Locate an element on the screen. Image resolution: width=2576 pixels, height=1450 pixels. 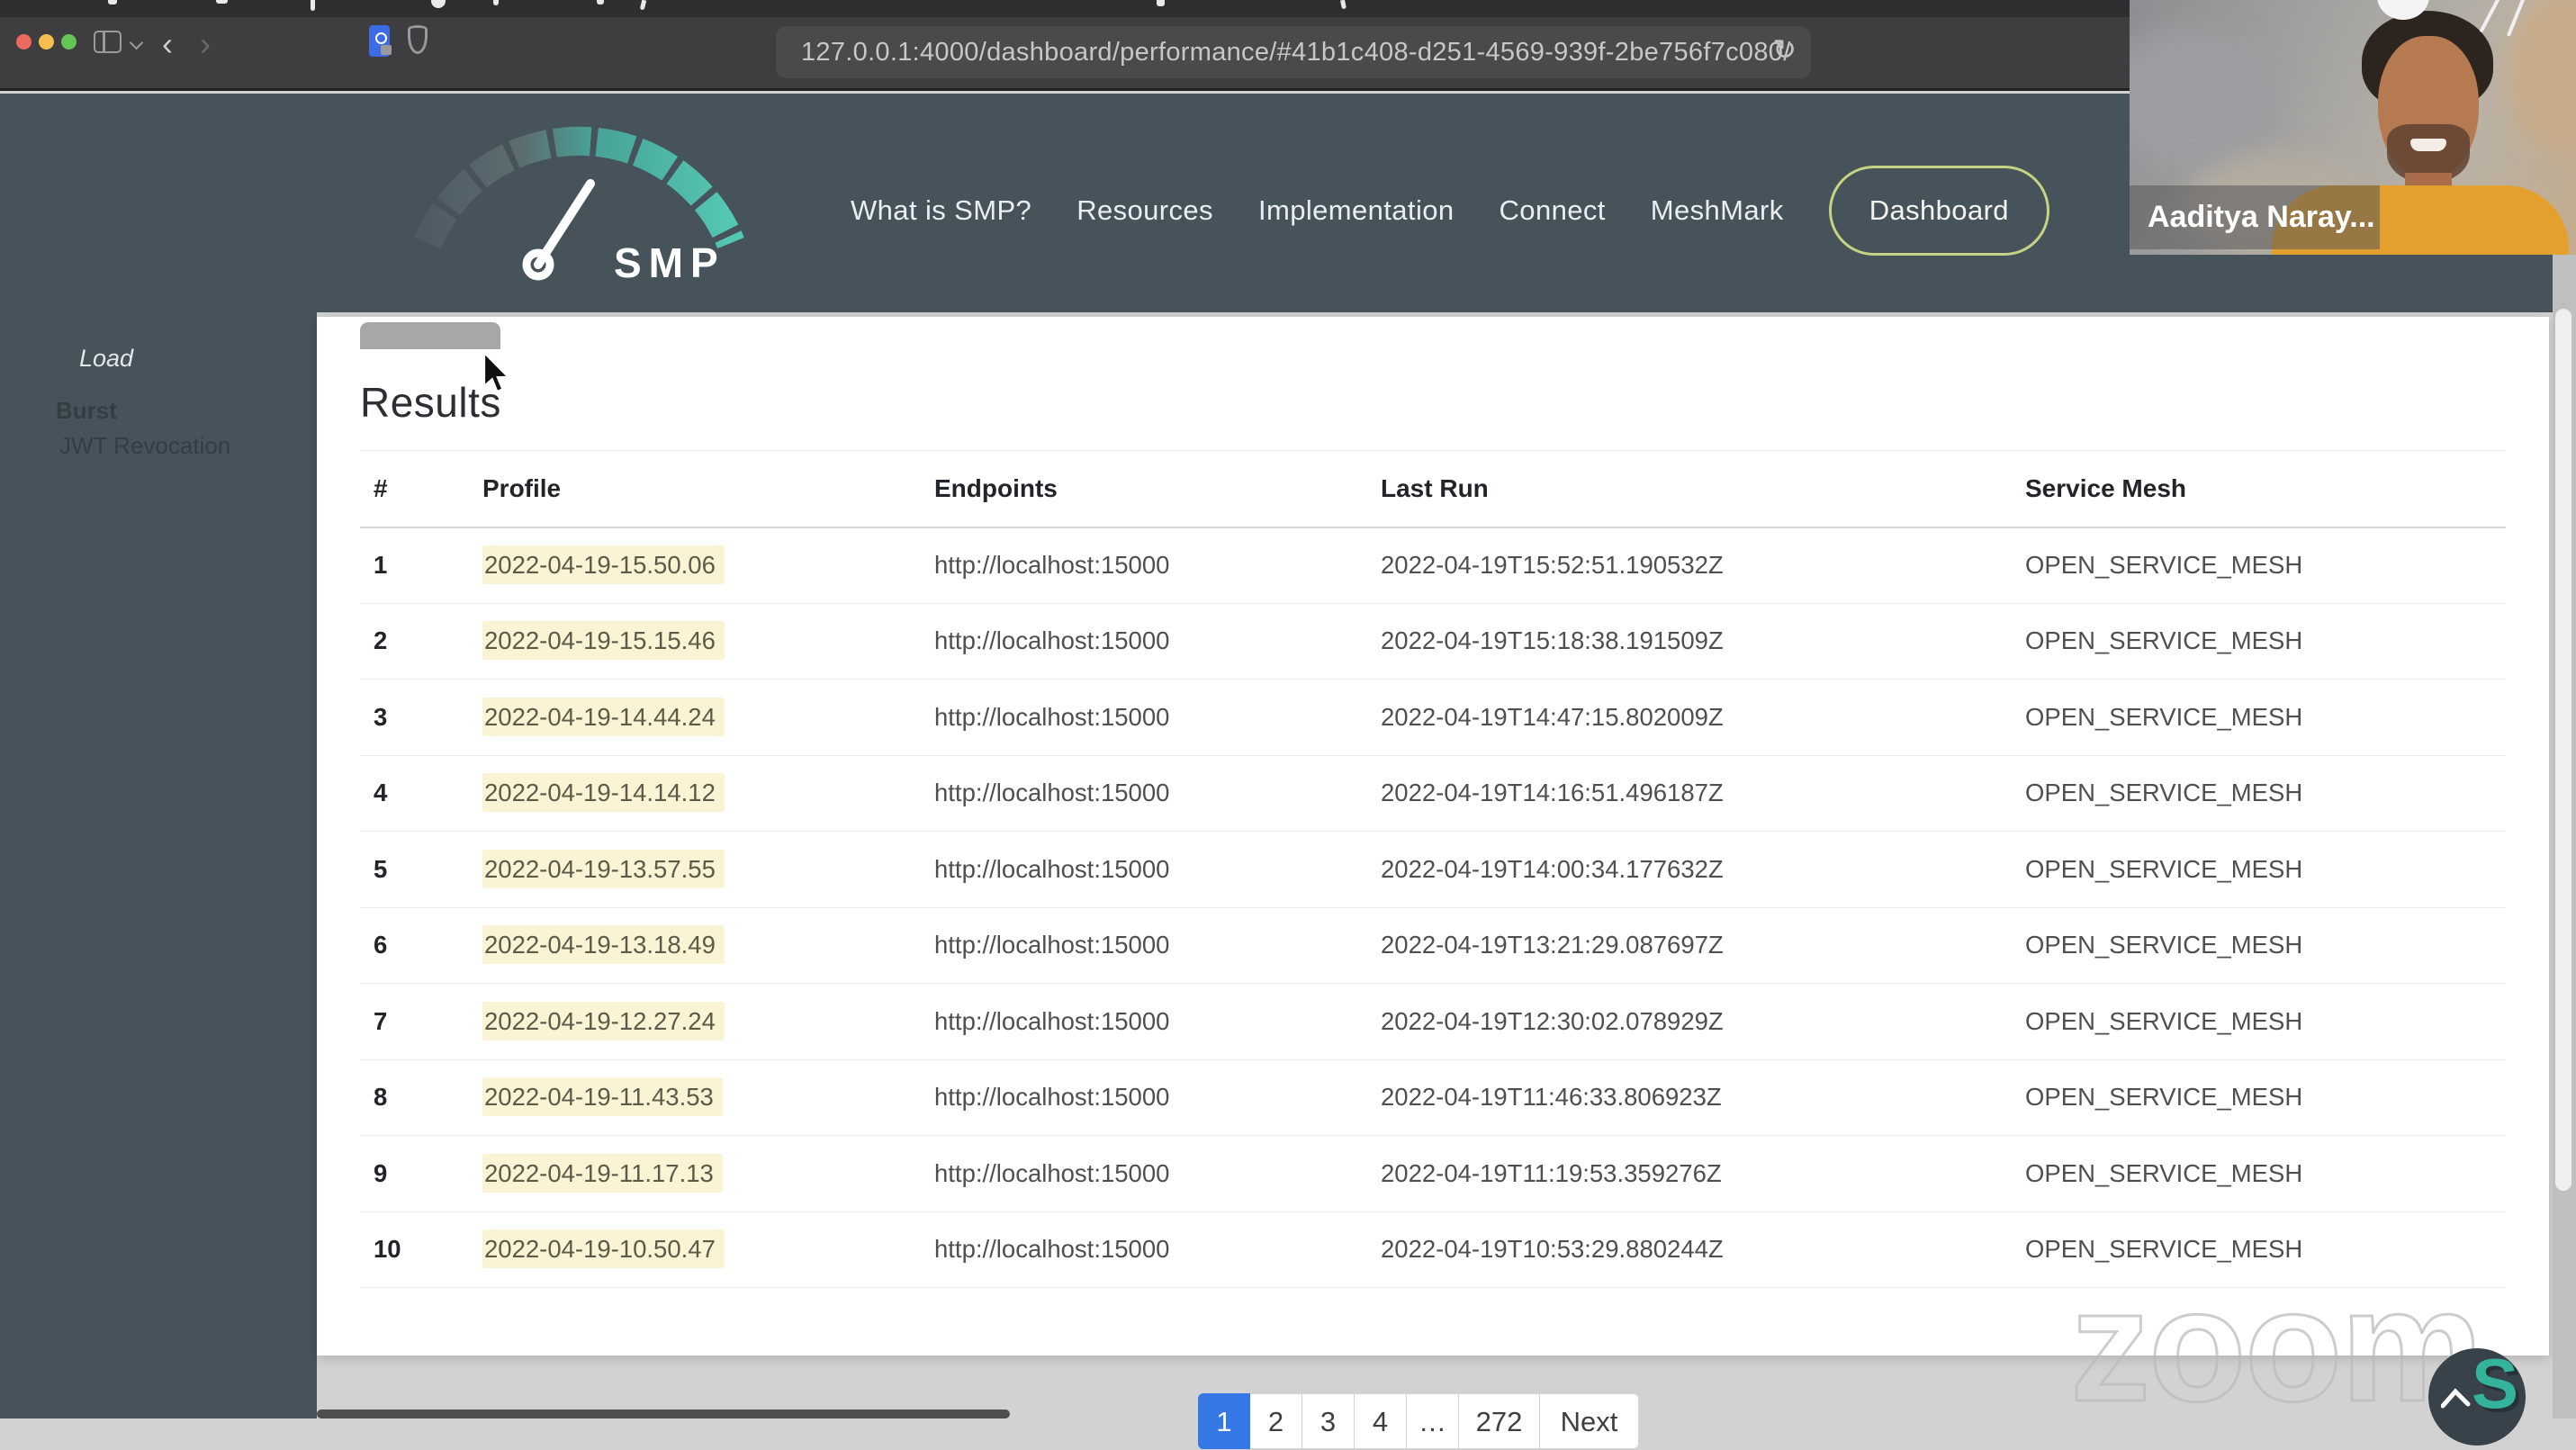
cell-index: 10 is located at coordinates (414, 1249).